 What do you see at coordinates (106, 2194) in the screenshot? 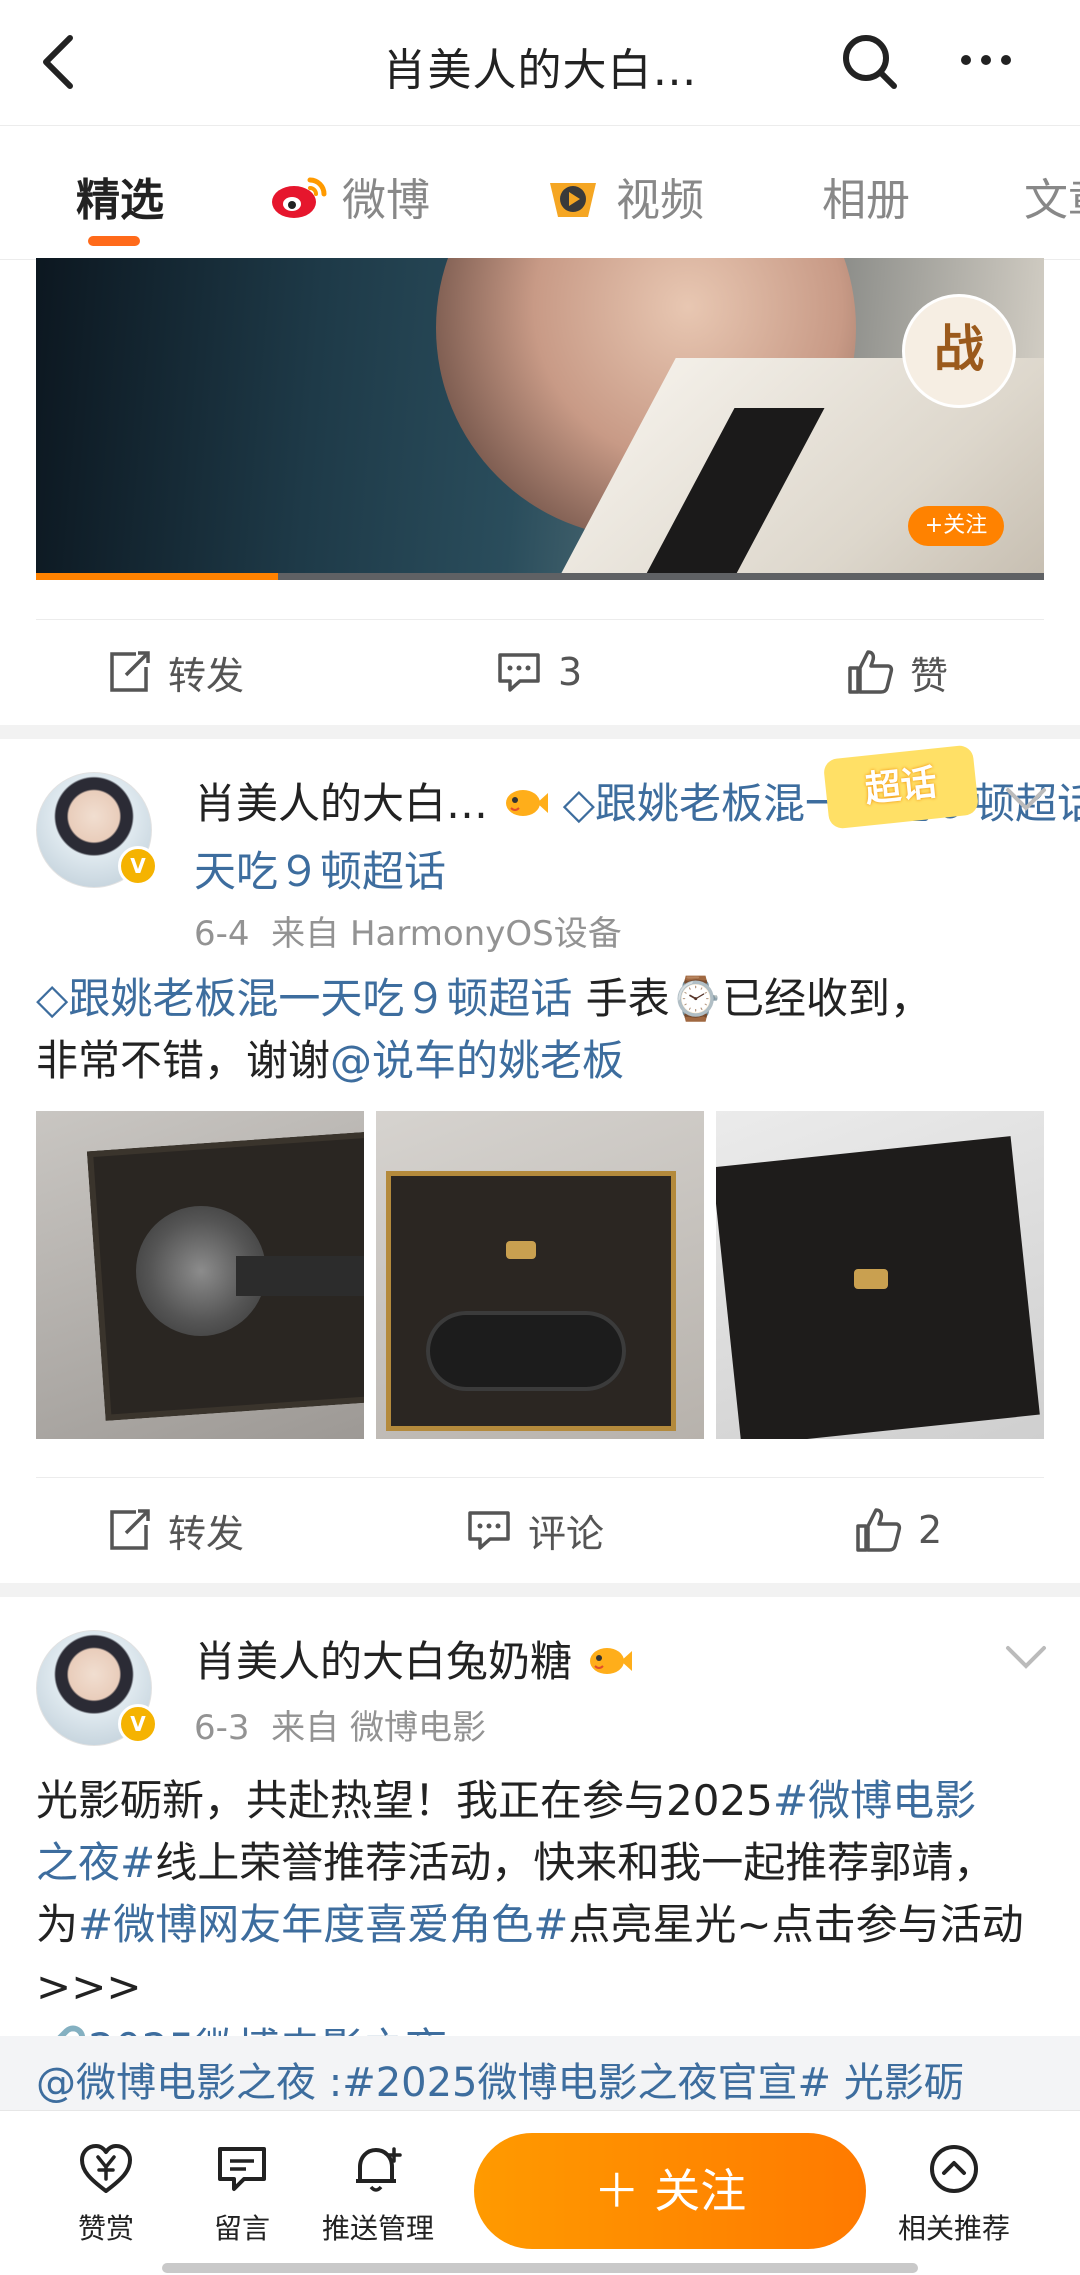
I see `reward-button: 赞赏` at bounding box center [106, 2194].